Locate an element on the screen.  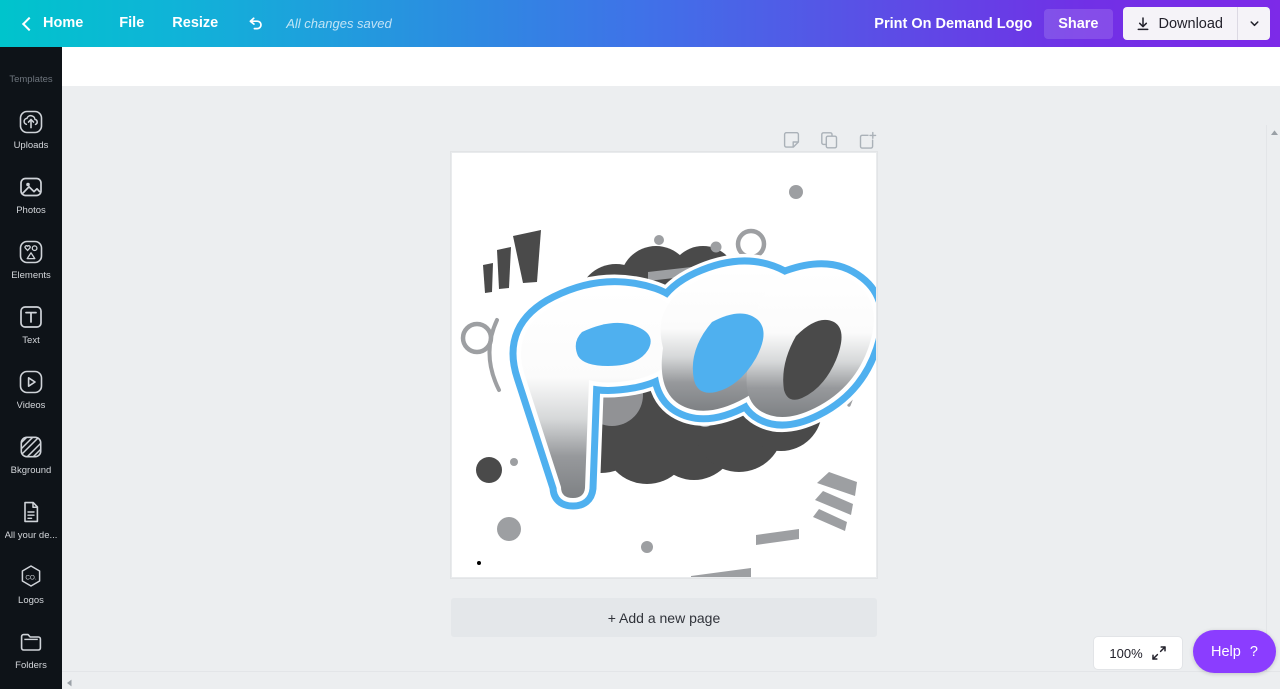
undo-button is located at coordinates (255, 23).